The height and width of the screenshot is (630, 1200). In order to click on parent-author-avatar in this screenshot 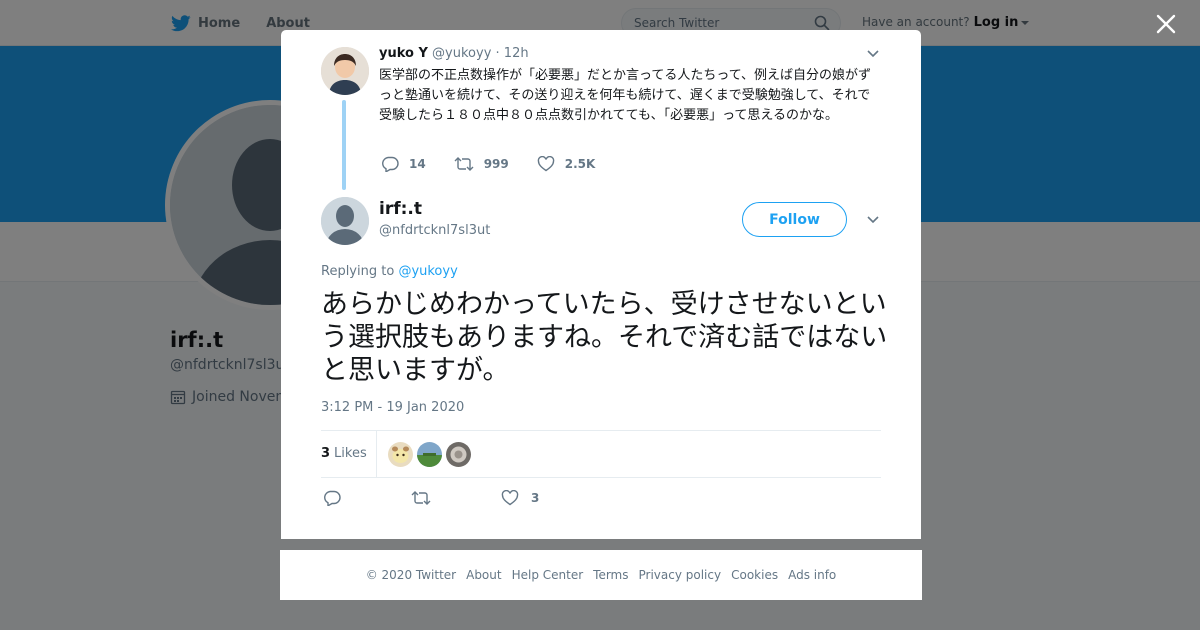, I will do `click(345, 71)`.